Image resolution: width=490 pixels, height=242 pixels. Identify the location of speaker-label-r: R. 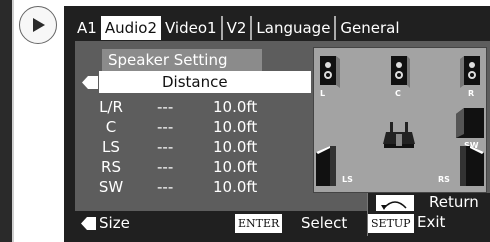
(471, 93).